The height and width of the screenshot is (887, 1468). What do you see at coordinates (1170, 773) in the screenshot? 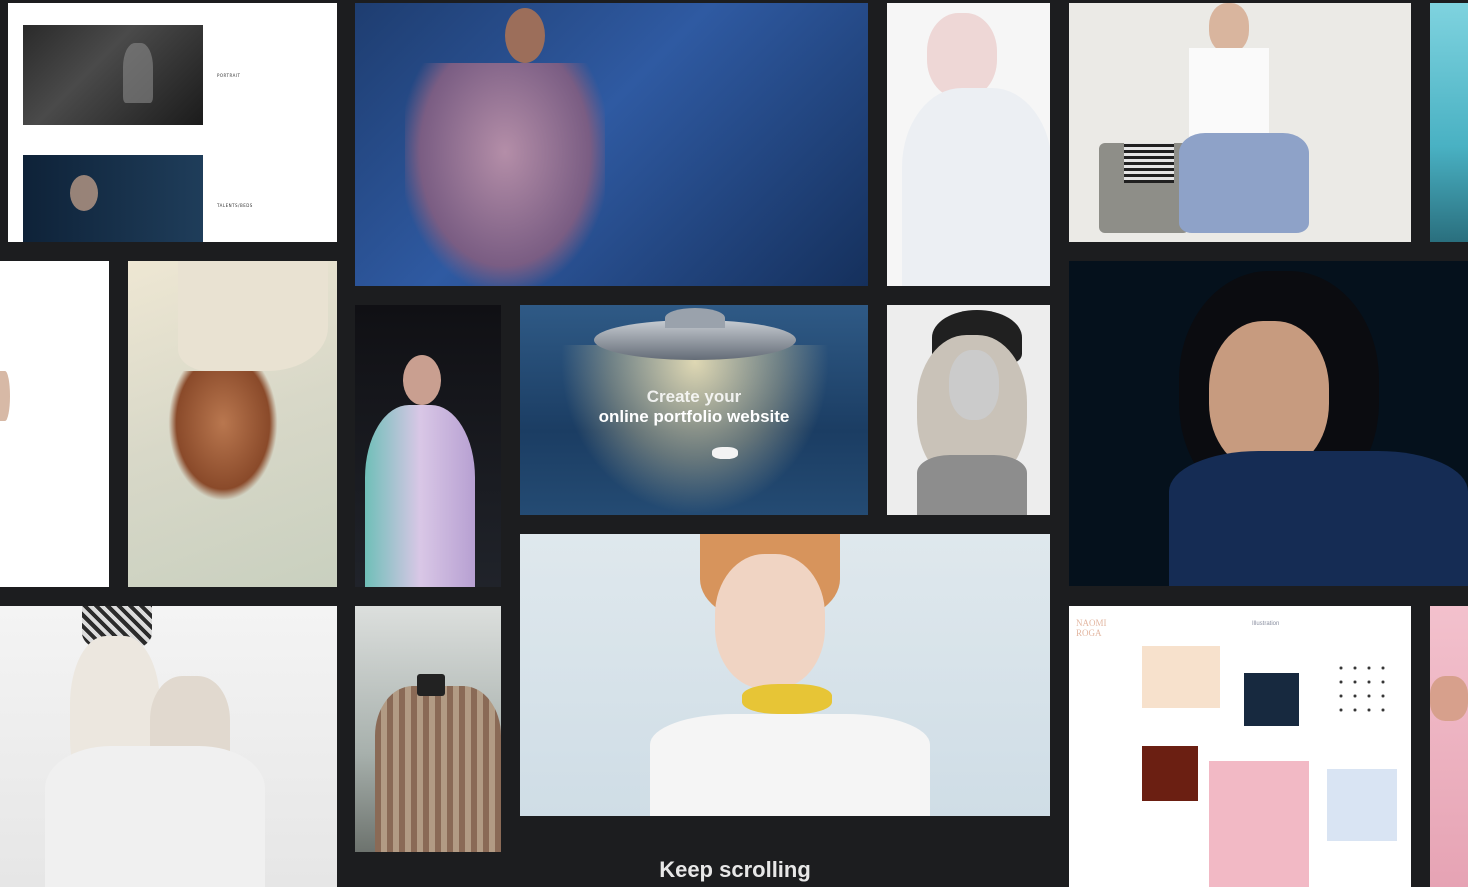
I see `illustration-thumb-brown` at bounding box center [1170, 773].